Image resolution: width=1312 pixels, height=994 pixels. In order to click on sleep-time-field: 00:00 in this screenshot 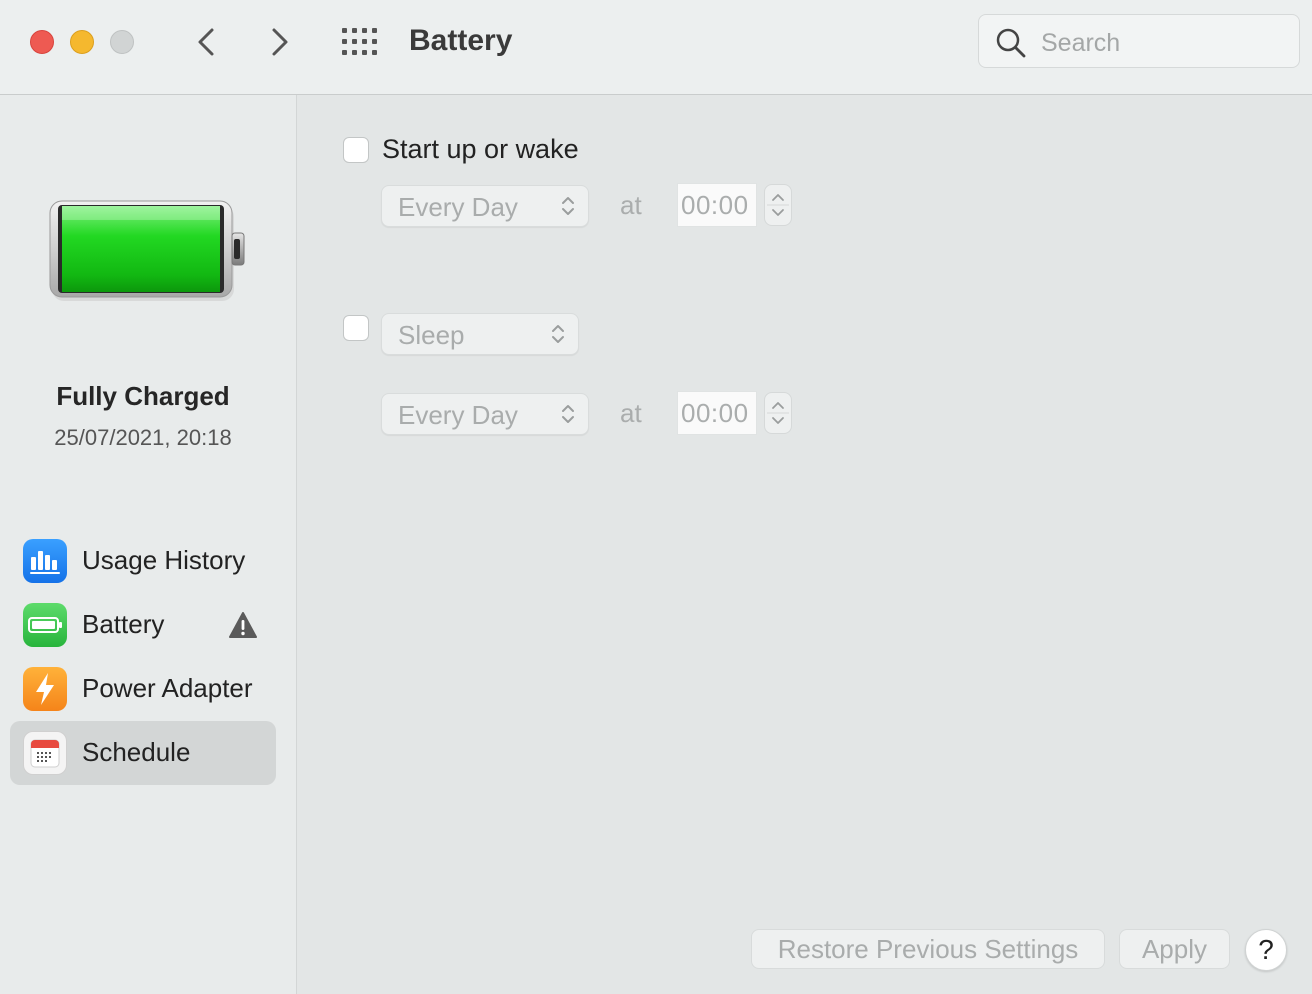, I will do `click(717, 413)`.